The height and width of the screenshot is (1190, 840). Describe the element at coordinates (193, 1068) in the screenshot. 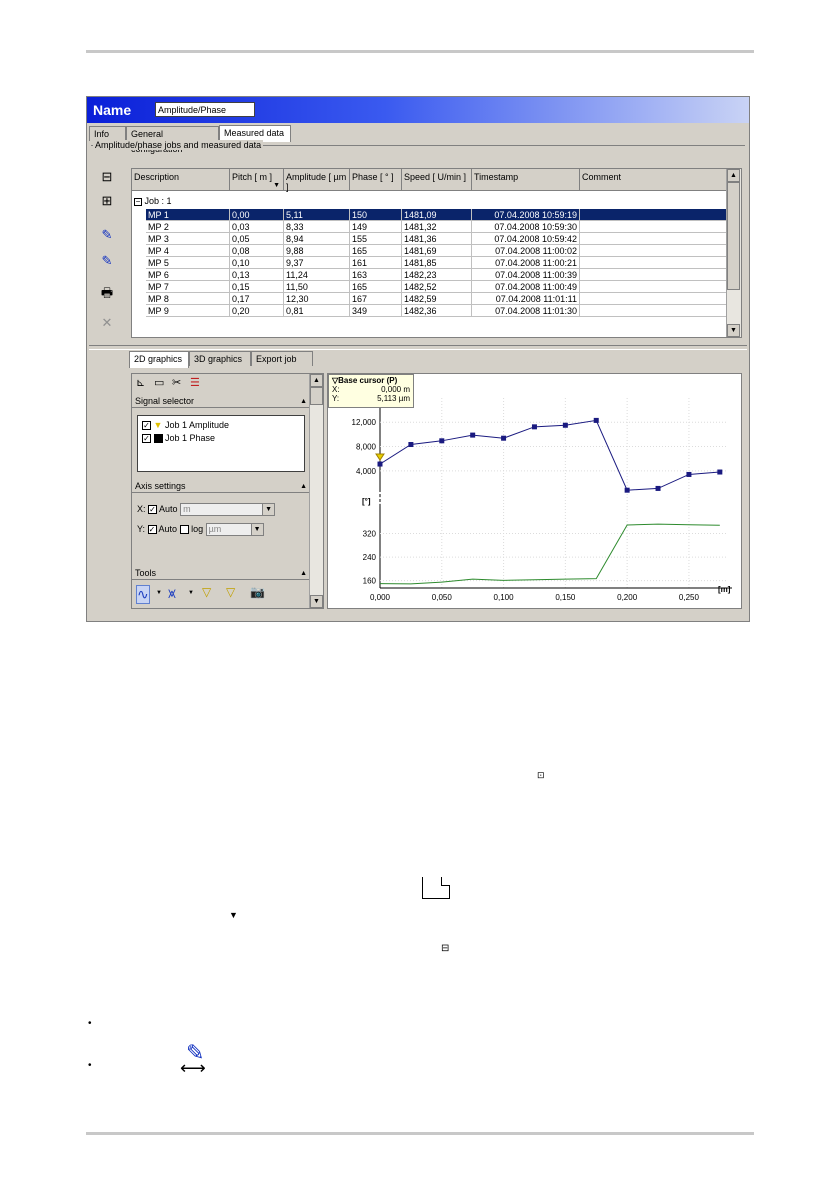

I see `double-arrow-icon: ⟷` at that location.